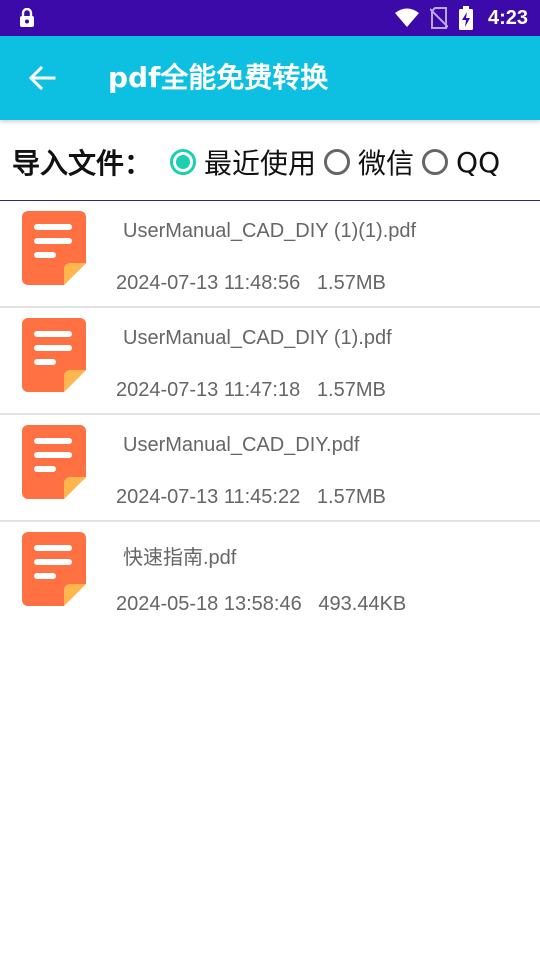  What do you see at coordinates (241, 445) in the screenshot?
I see `file-name: UserManual_CAD_DIY.pdf` at bounding box center [241, 445].